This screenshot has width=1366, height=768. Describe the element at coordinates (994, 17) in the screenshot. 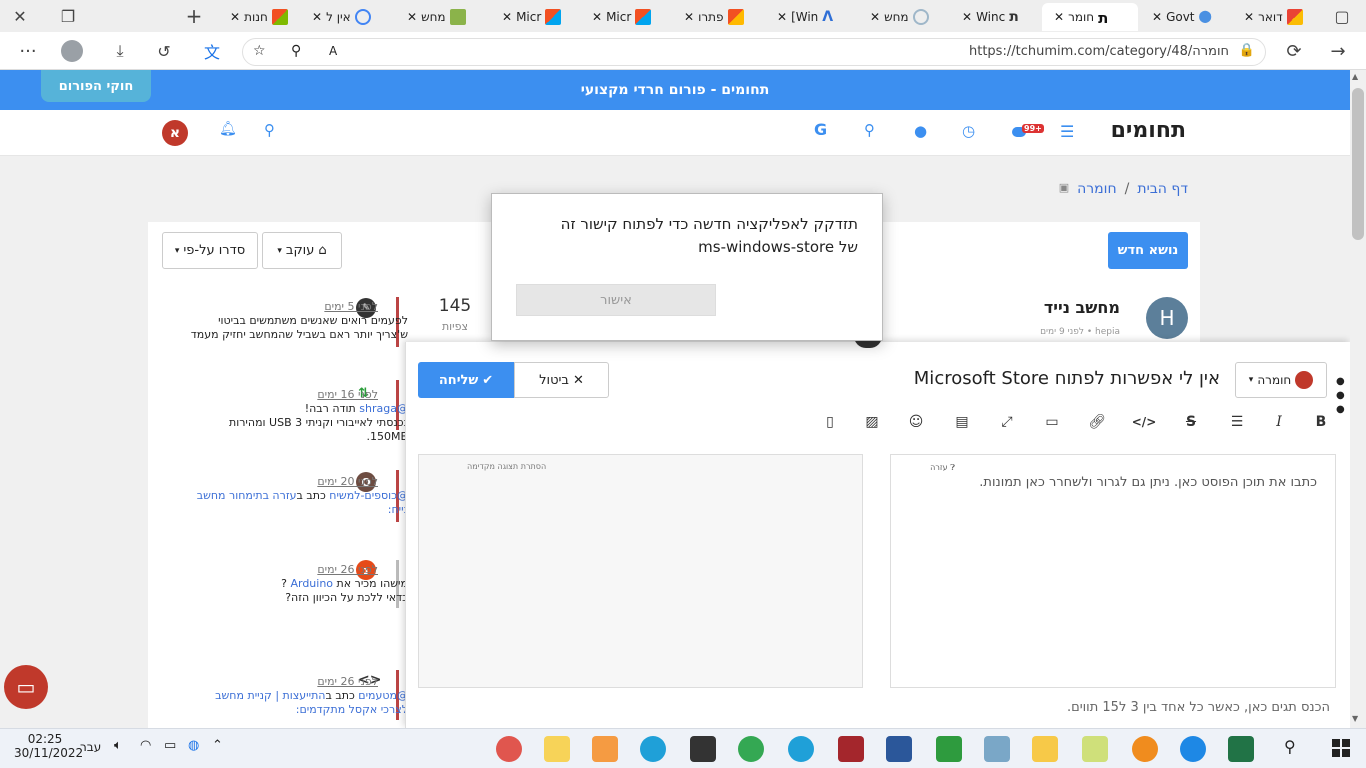

I see `browser-tab: ✕ Winc ת` at that location.